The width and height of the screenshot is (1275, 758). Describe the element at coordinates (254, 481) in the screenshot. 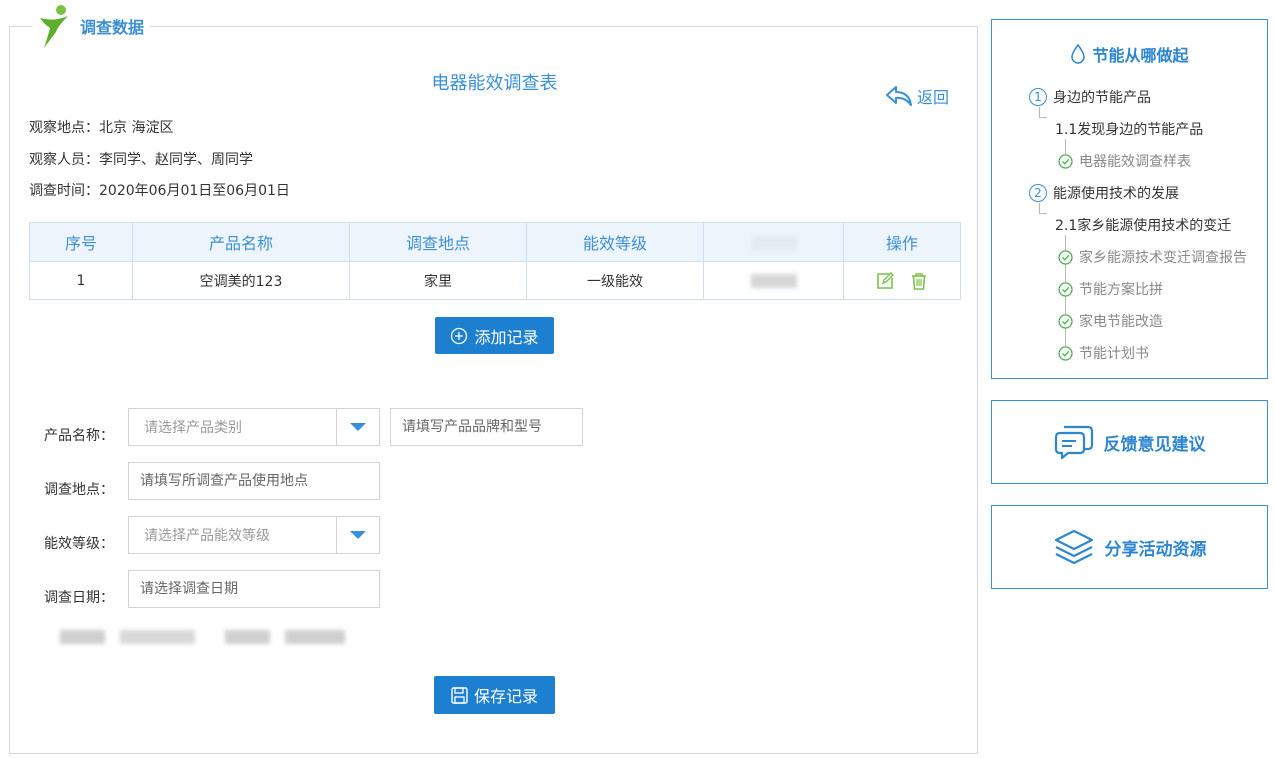

I see `location-input` at that location.